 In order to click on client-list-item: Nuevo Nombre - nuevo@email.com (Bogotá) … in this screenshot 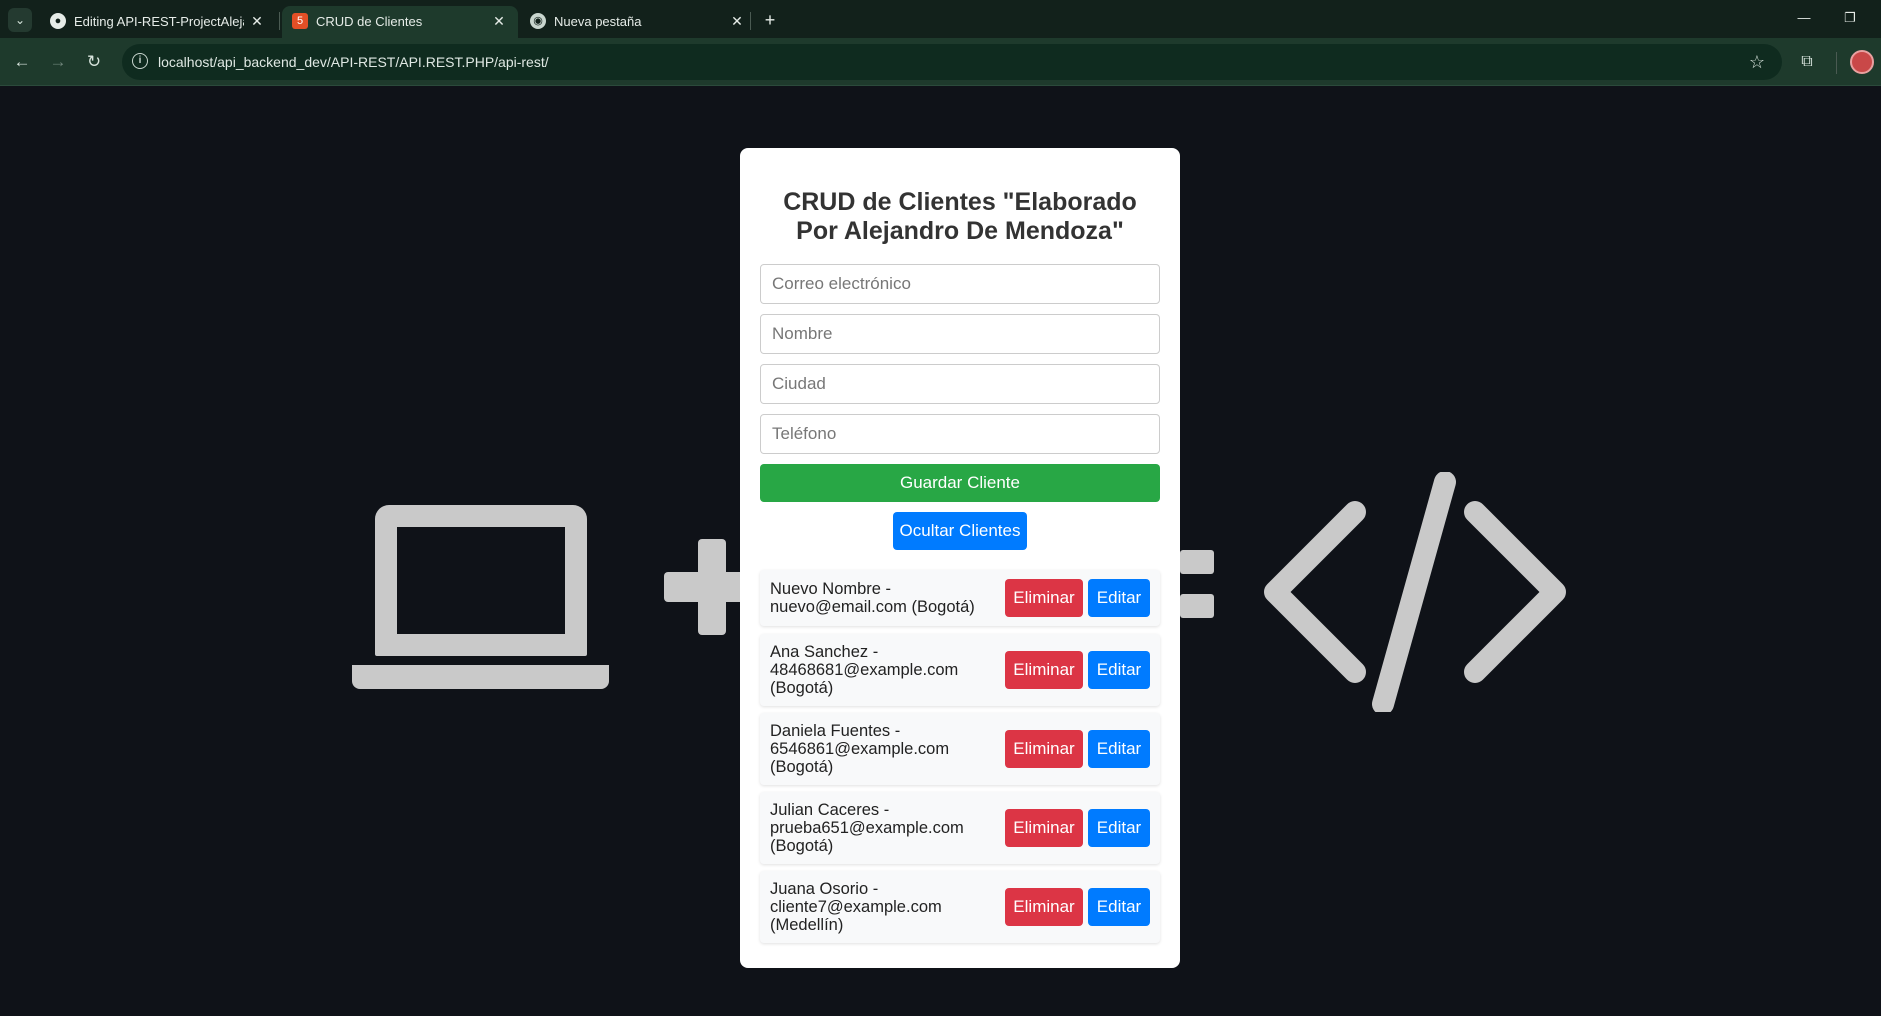, I will do `click(960, 598)`.